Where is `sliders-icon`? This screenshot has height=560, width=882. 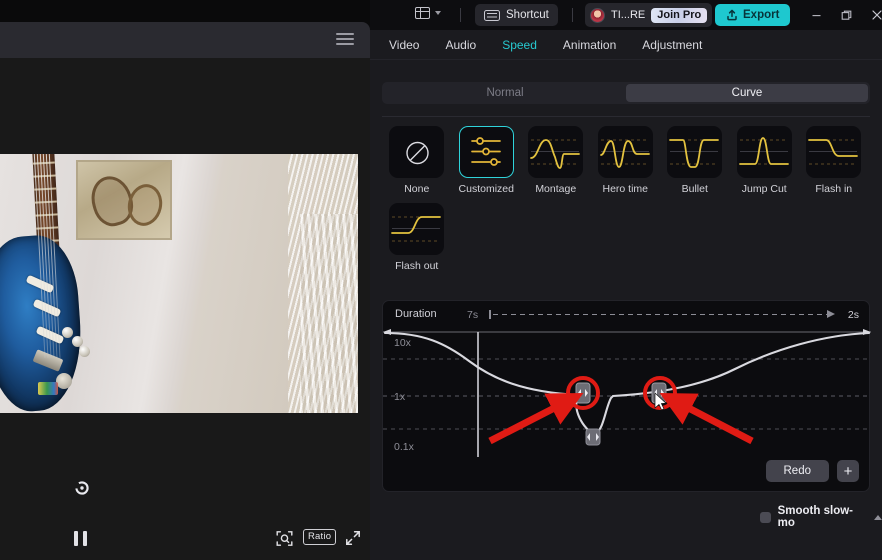
sliders-icon is located at coordinates (486, 152).